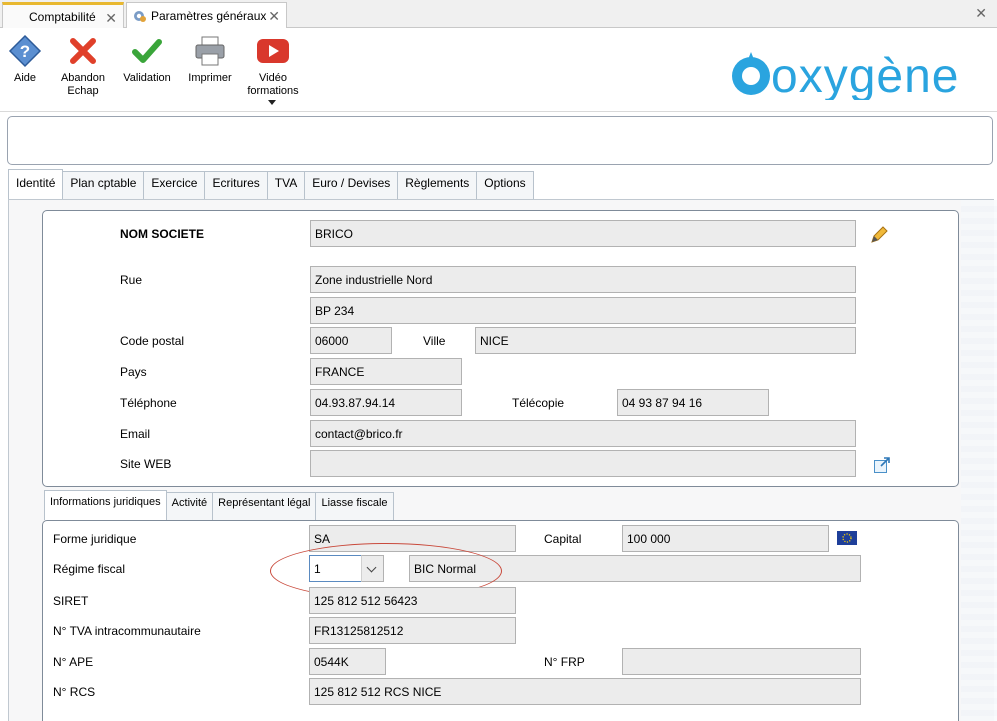 This screenshot has width=997, height=721. I want to click on country-label: Pays, so click(133, 372).